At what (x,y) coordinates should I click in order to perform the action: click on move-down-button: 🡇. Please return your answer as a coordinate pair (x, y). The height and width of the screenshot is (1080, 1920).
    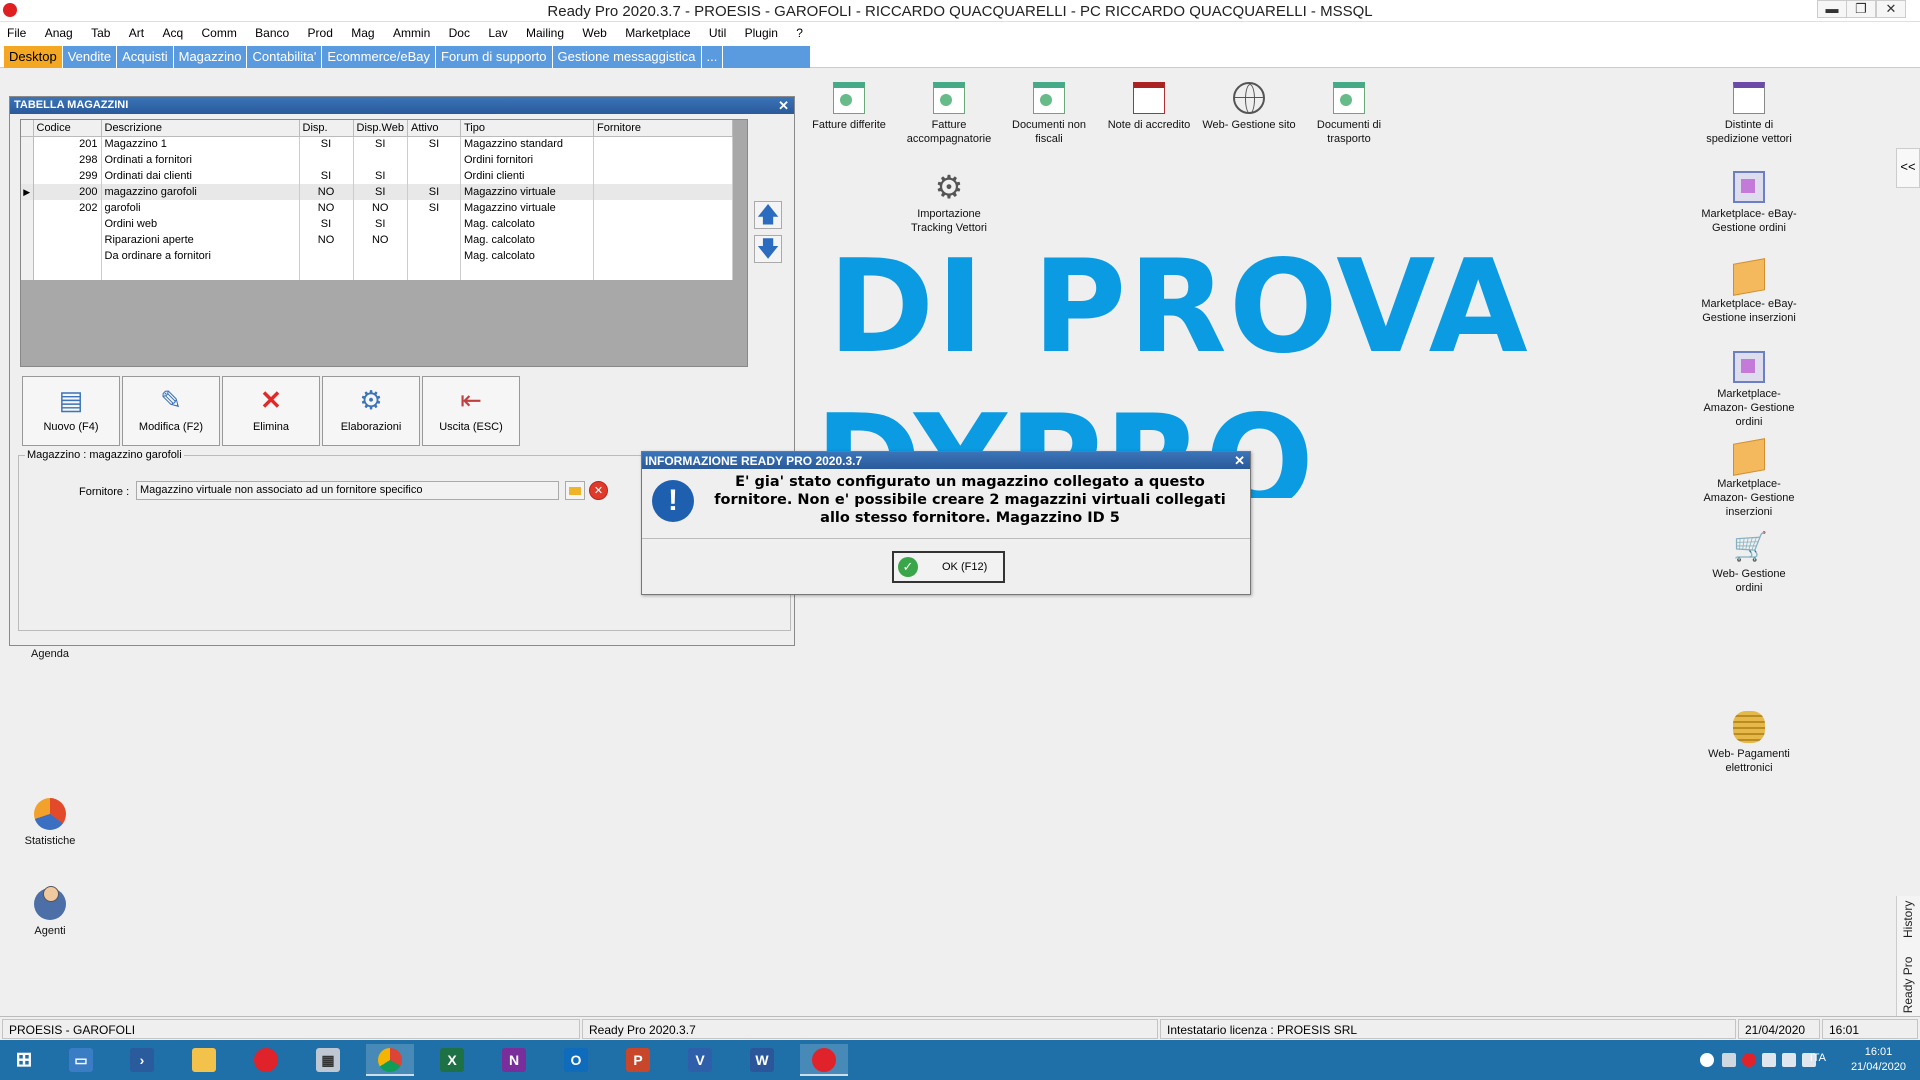
    Looking at the image, I should click on (768, 249).